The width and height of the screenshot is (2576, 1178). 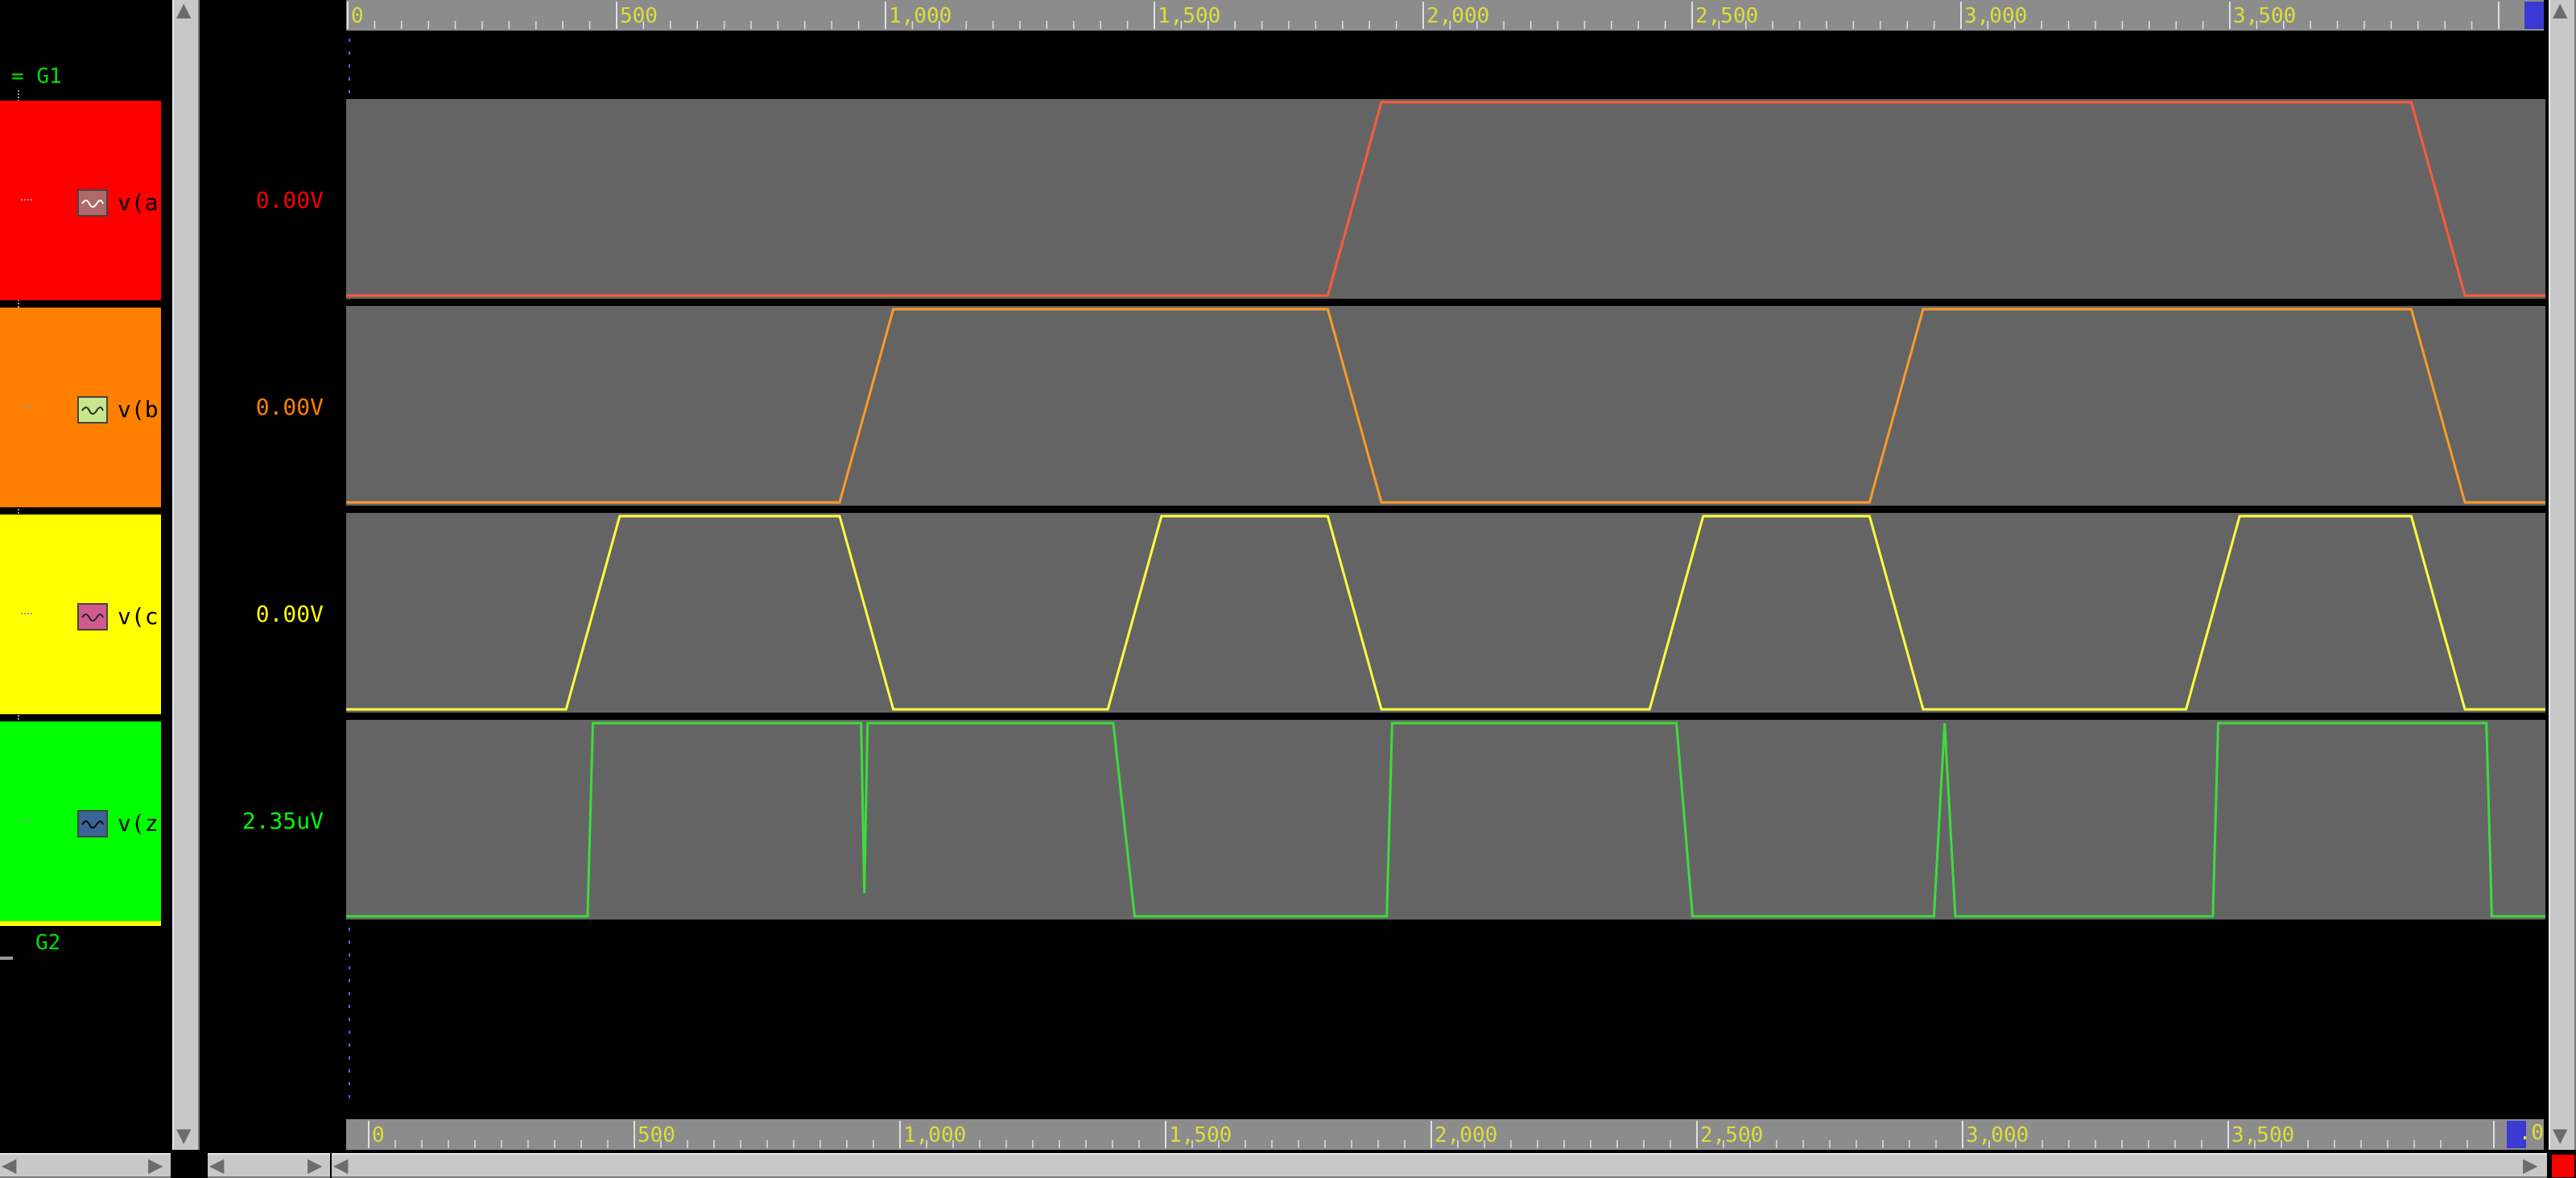 I want to click on group-name: G2, so click(x=48, y=943).